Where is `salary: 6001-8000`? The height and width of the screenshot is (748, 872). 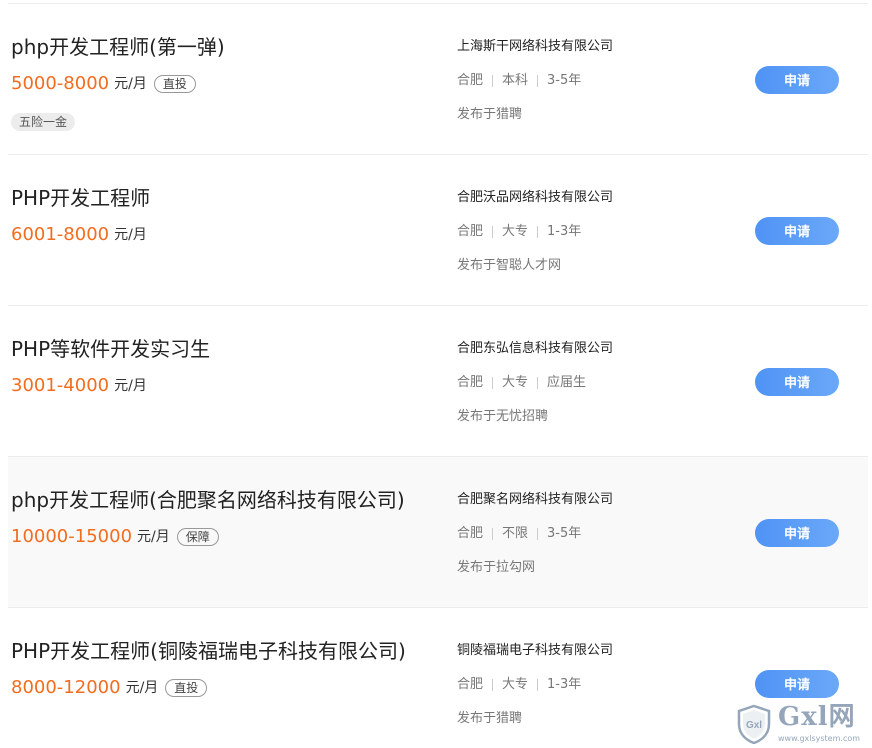 salary: 6001-8000 is located at coordinates (60, 234).